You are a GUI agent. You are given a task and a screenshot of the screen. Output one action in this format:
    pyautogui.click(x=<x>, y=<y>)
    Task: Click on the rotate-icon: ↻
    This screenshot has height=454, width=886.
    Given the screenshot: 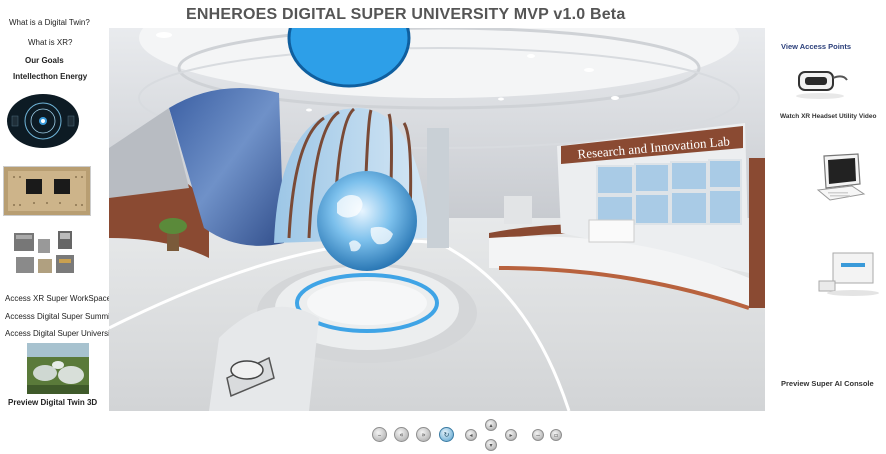 What is the action you would take?
    pyautogui.click(x=446, y=434)
    